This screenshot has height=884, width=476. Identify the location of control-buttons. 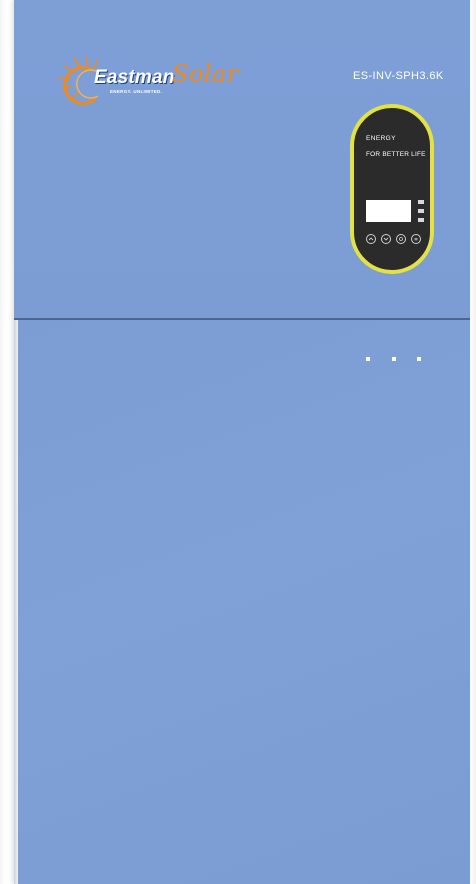
(396, 240).